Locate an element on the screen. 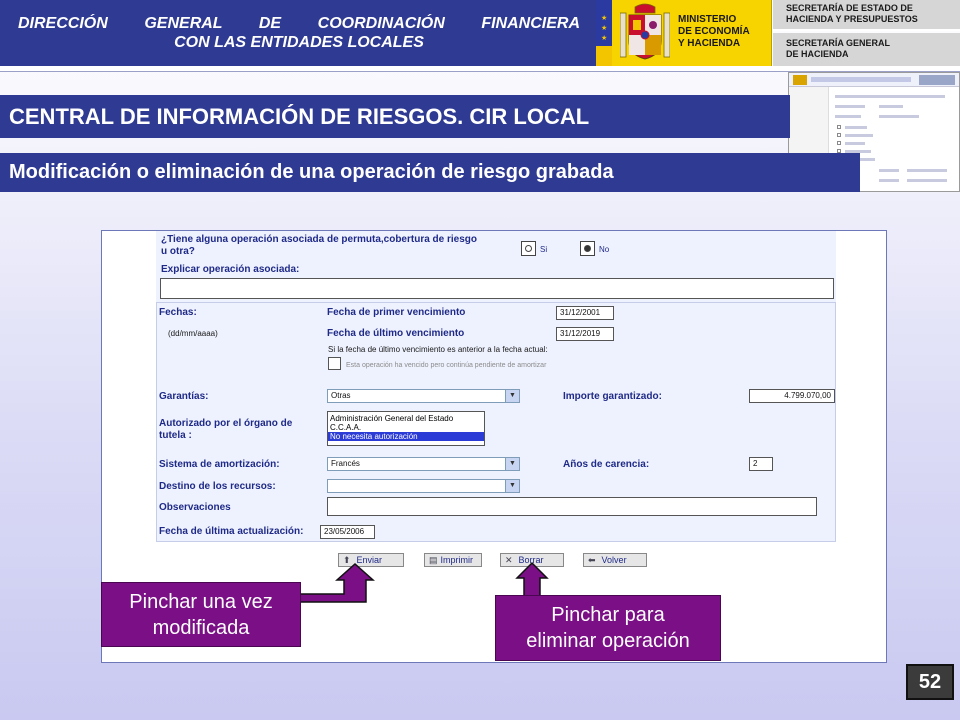  secretaria-general: SECRETARÍA GENERAL DE HACIENDA is located at coordinates (866, 49).